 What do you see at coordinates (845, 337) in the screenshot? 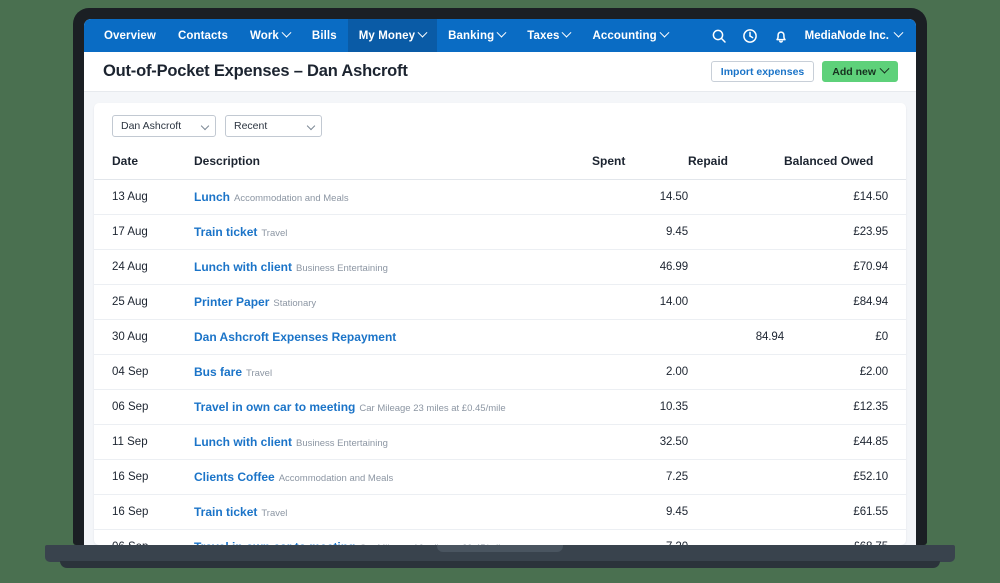
I see `cell-balance-owed: £0` at bounding box center [845, 337].